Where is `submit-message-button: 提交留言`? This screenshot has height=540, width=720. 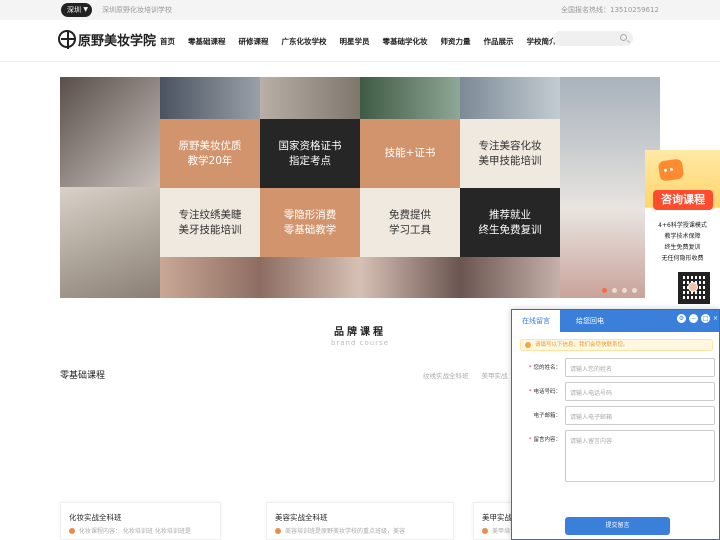
submit-message-button: 提交留言 is located at coordinates (617, 526).